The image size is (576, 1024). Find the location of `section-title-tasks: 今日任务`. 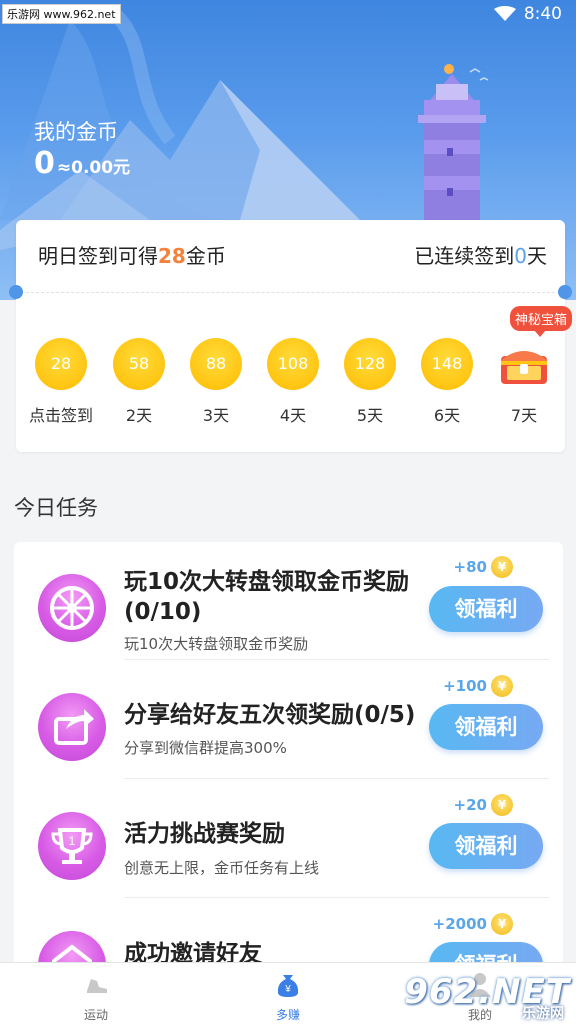

section-title-tasks: 今日任务 is located at coordinates (56, 508).